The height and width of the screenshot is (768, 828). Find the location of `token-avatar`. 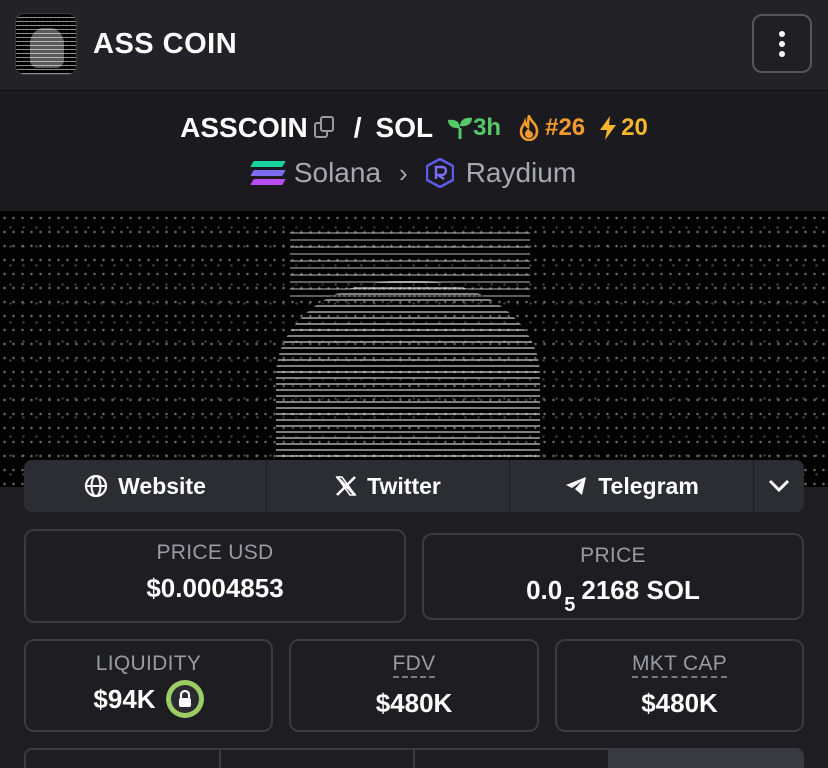

token-avatar is located at coordinates (46, 44).